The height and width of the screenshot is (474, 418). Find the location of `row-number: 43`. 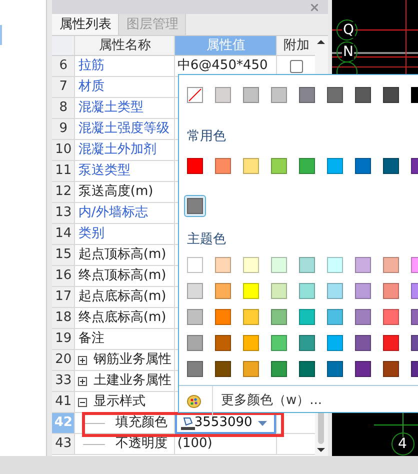

row-number: 43 is located at coordinates (64, 444).